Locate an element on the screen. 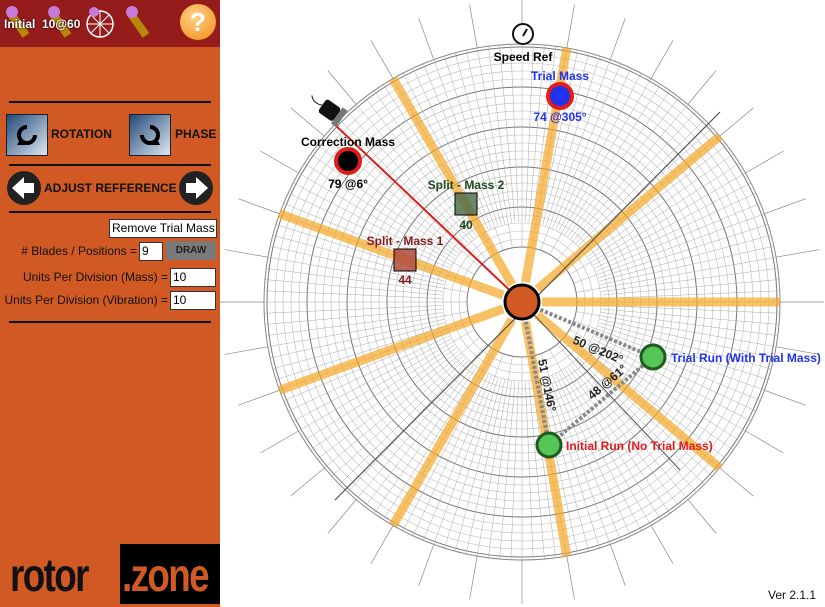  correction-mass-marker is located at coordinates (348, 161).